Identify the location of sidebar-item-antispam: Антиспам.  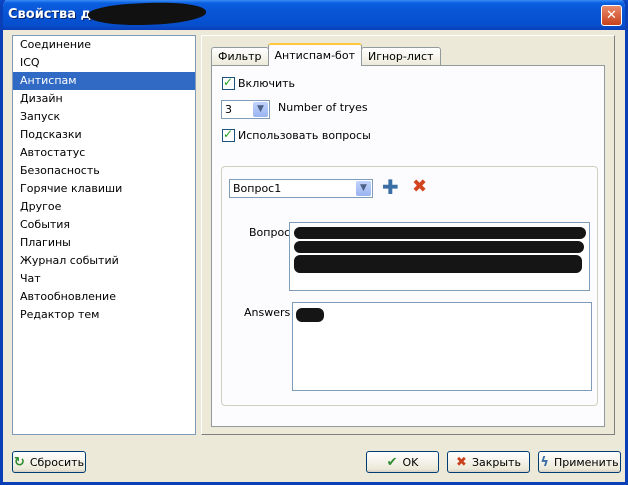
(104, 81).